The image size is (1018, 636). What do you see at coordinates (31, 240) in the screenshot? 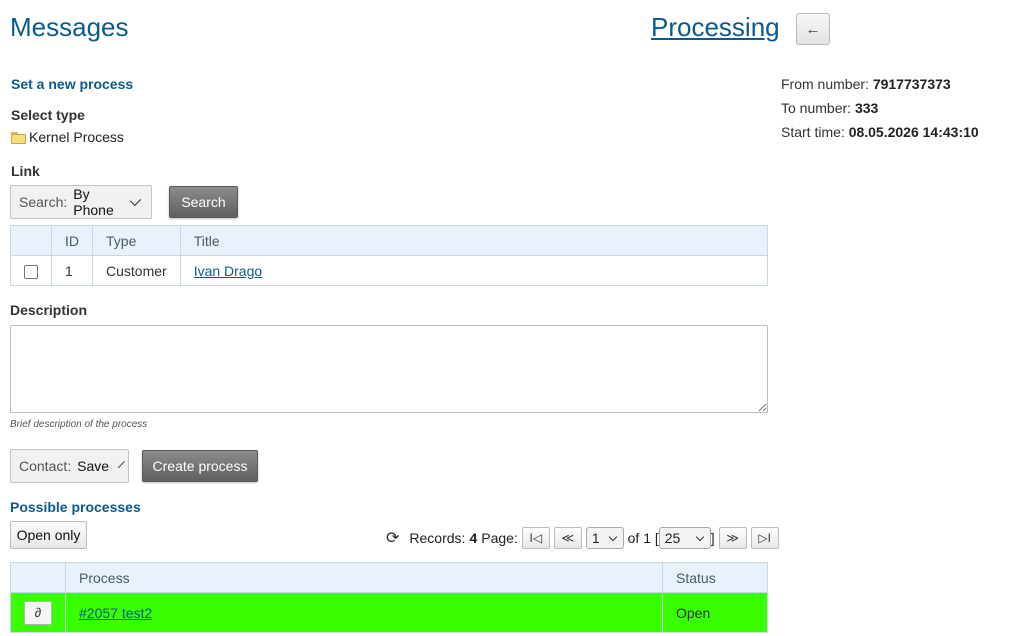
I see `col-select` at bounding box center [31, 240].